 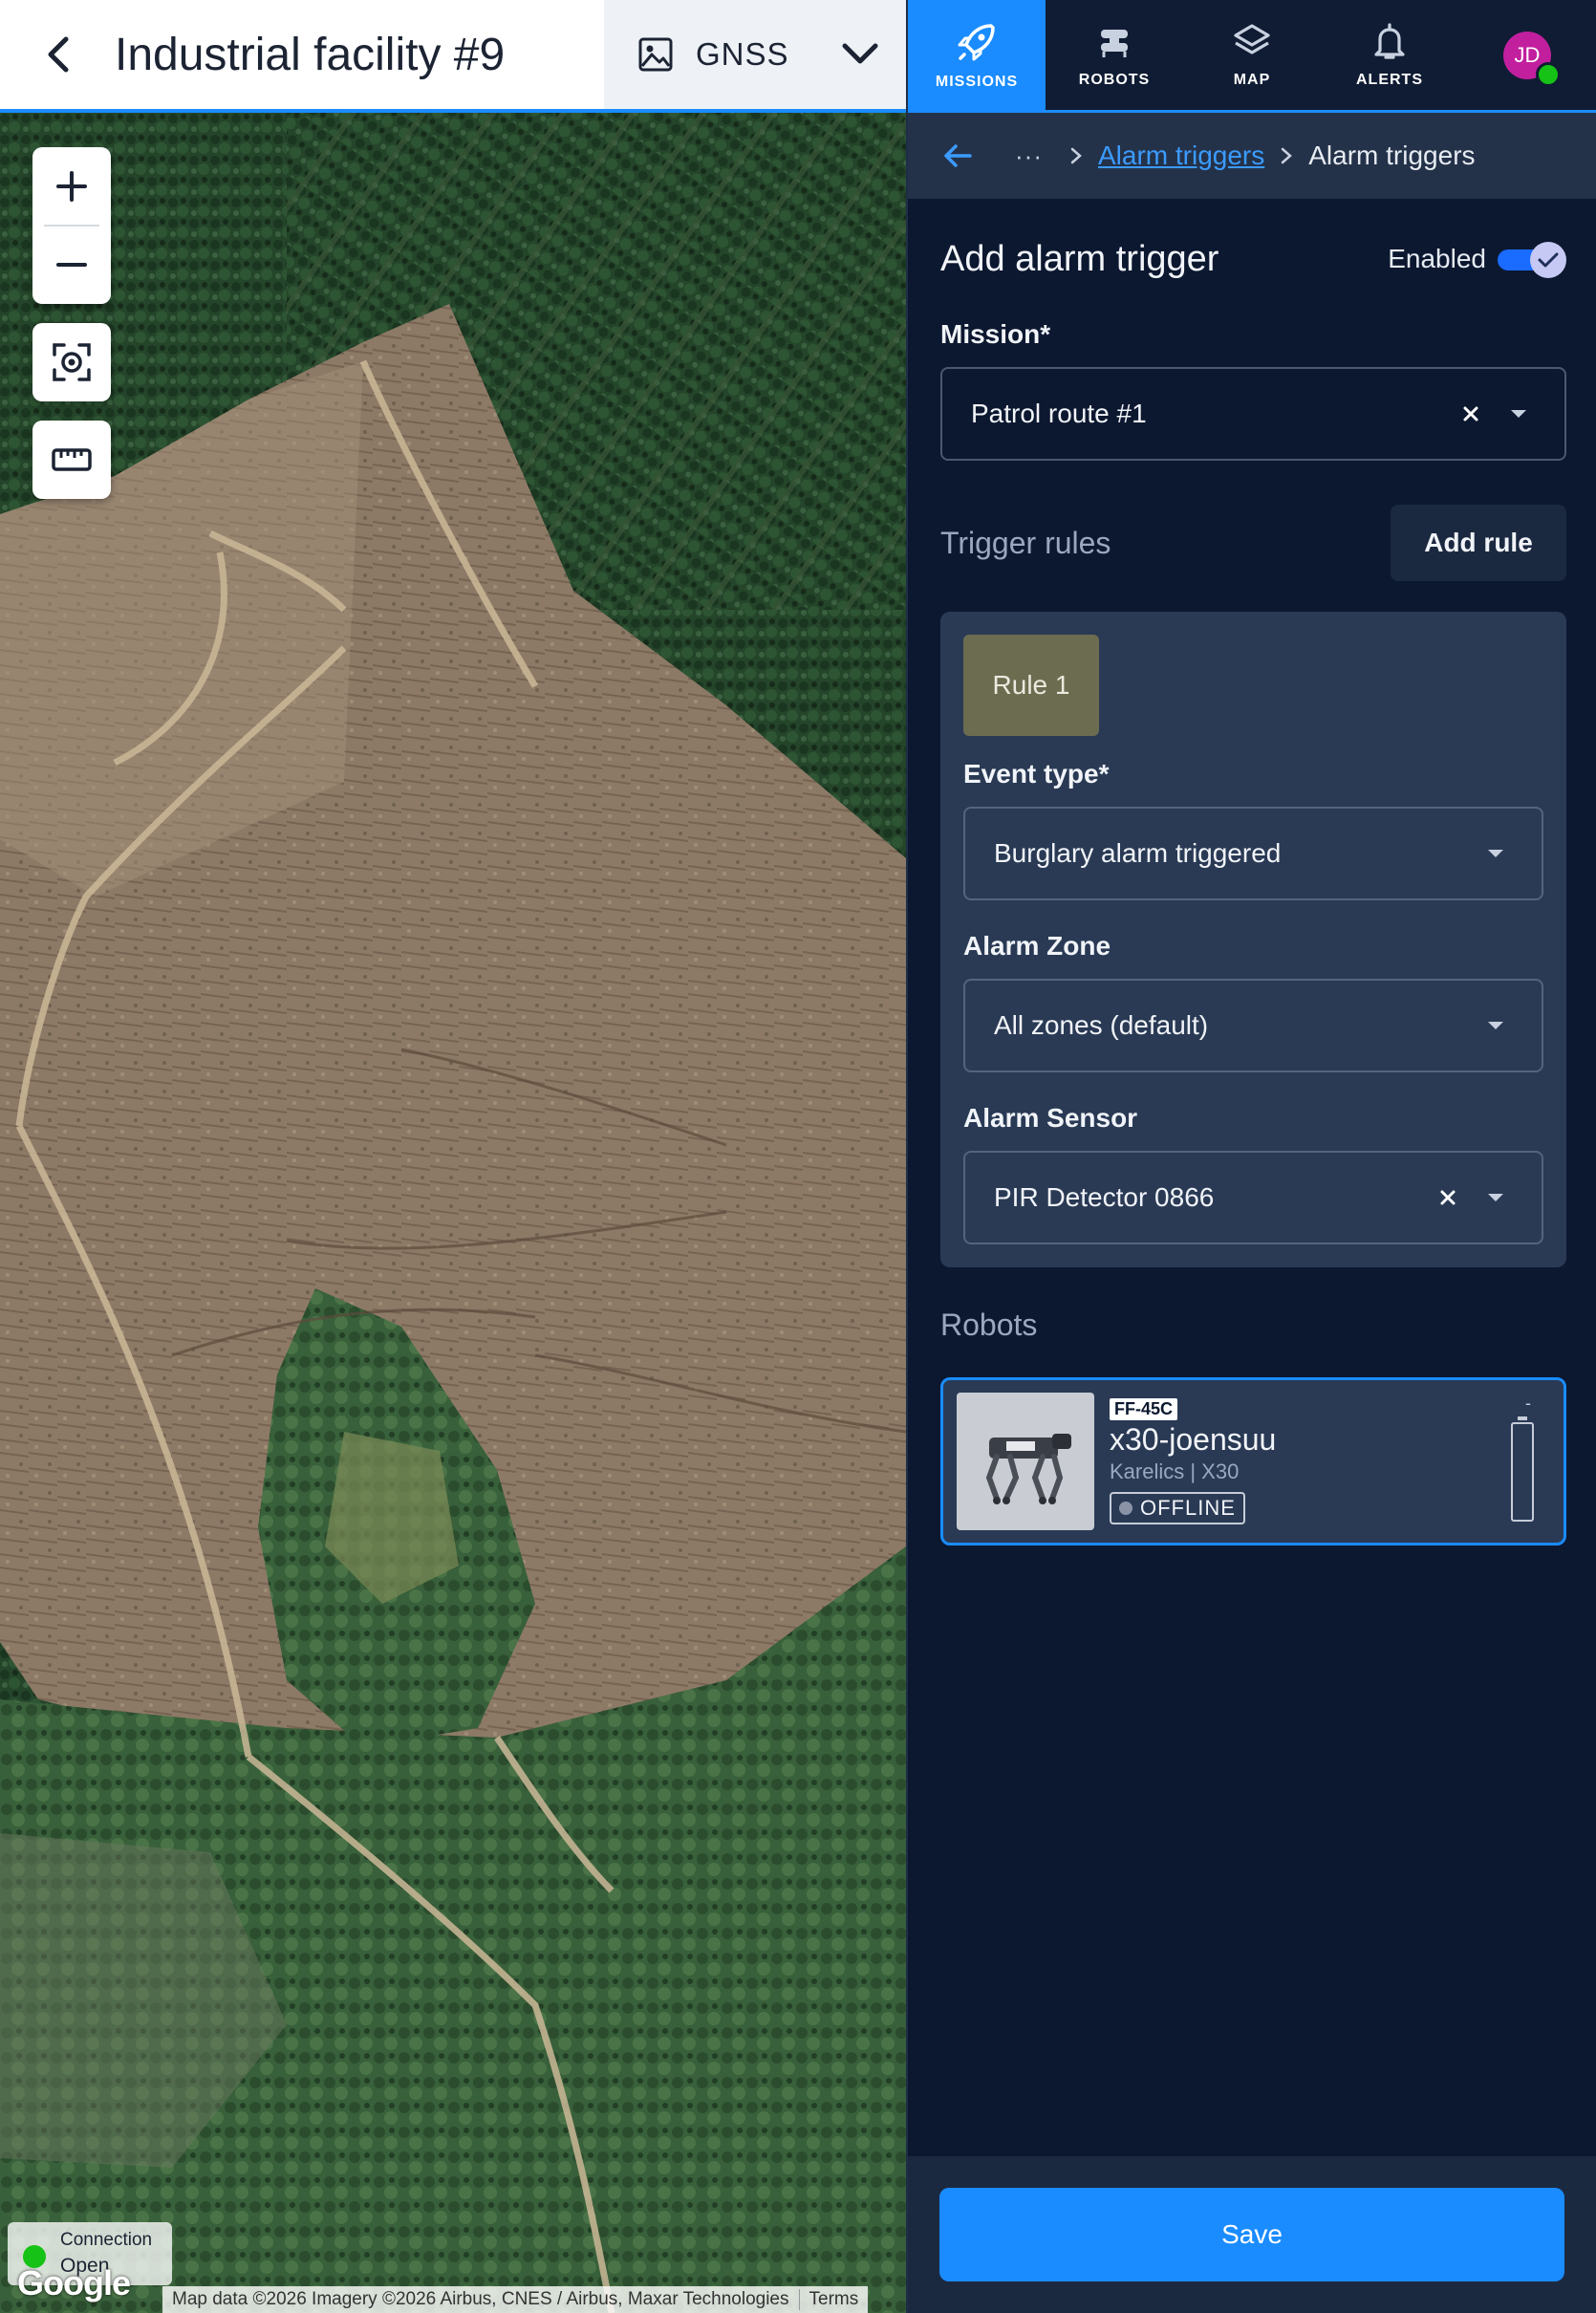 I want to click on nav-robots-label: ROBOTS, so click(x=1115, y=80).